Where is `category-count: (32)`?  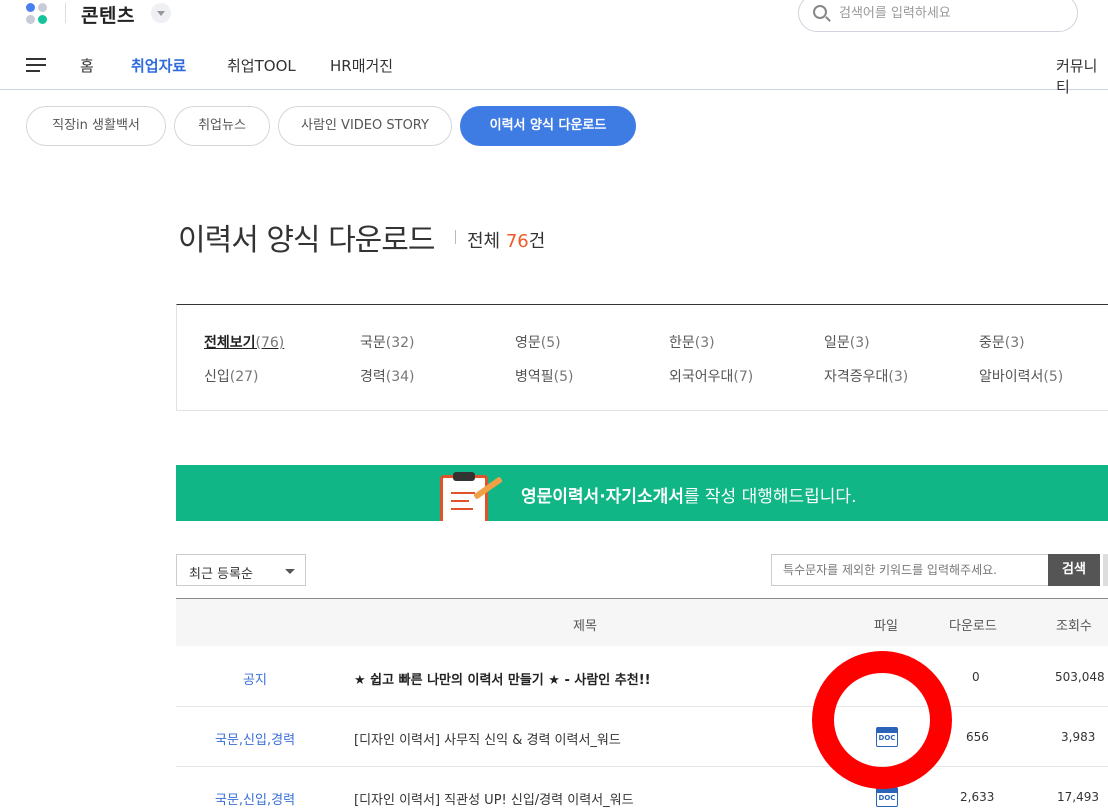
category-count: (32) is located at coordinates (400, 343).